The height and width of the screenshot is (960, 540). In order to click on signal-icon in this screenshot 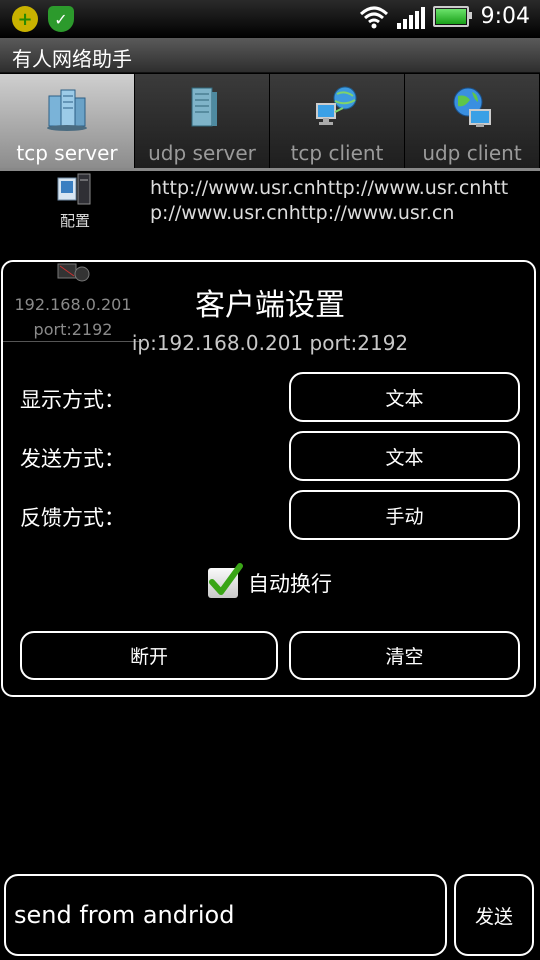, I will do `click(410, 17)`.